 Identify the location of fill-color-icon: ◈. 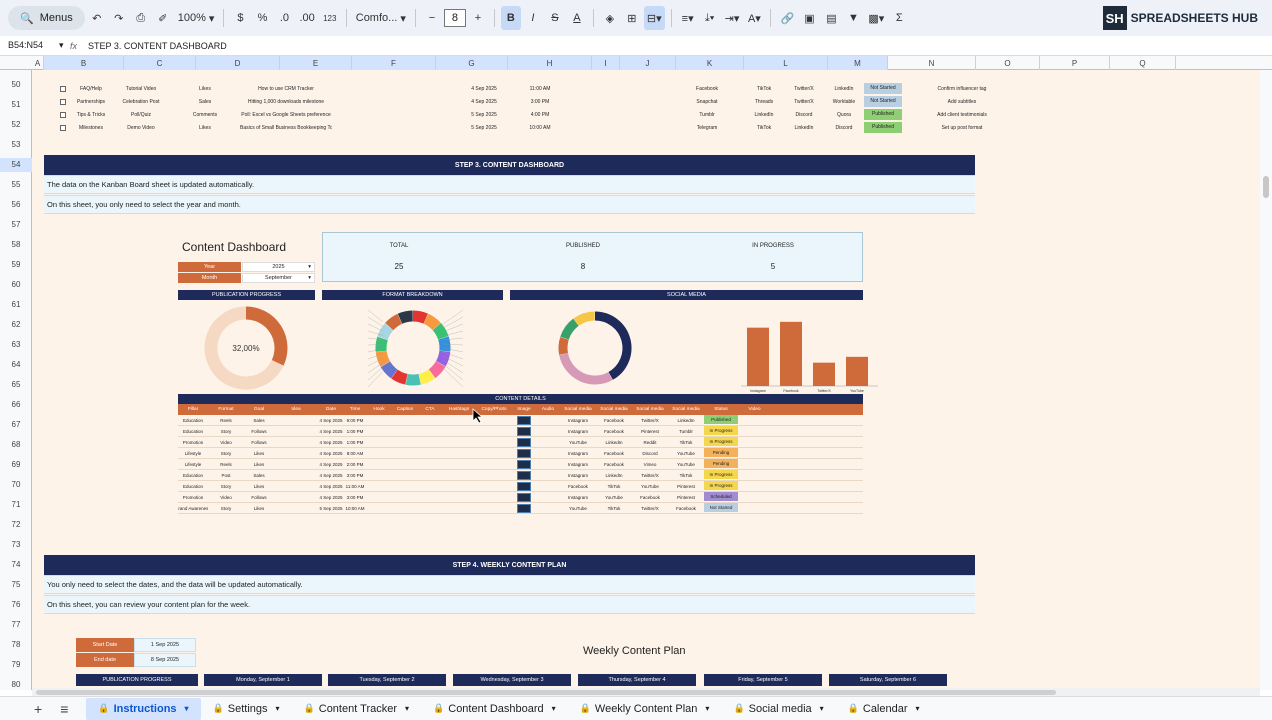
(610, 18).